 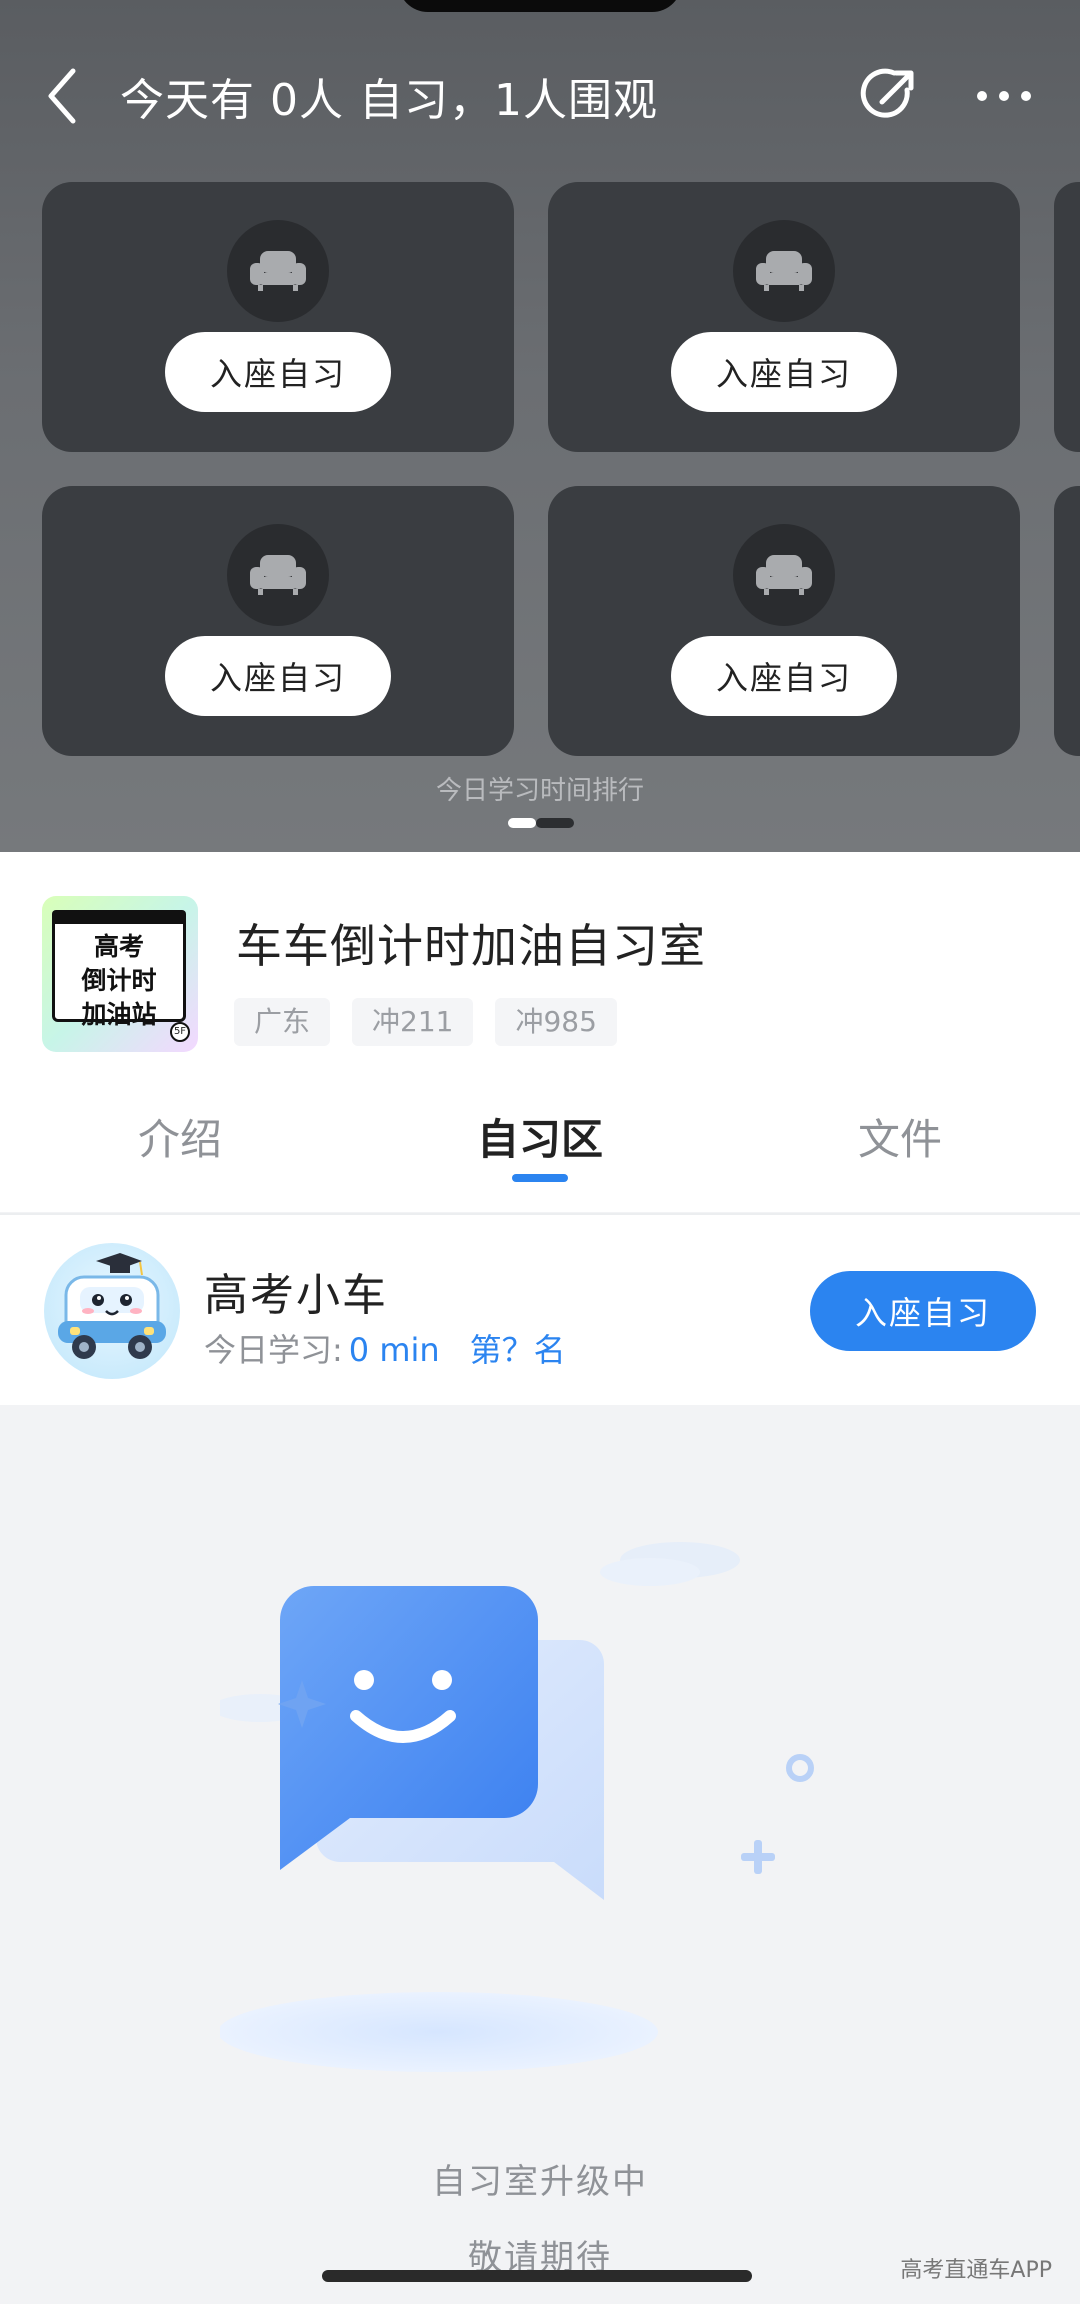 I want to click on tab-study-area: 自习区, so click(x=540, y=1136).